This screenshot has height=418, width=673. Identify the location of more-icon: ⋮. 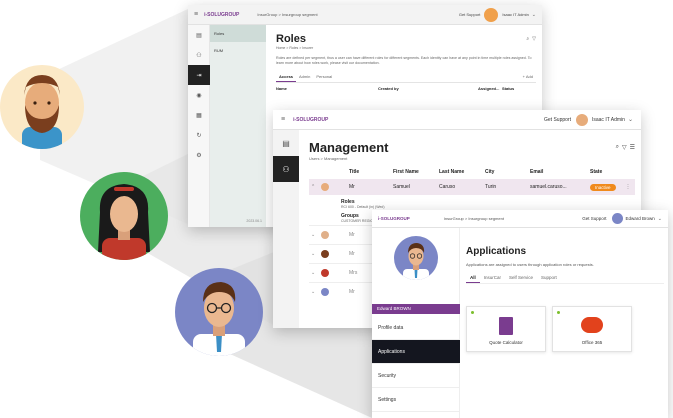
(628, 187).